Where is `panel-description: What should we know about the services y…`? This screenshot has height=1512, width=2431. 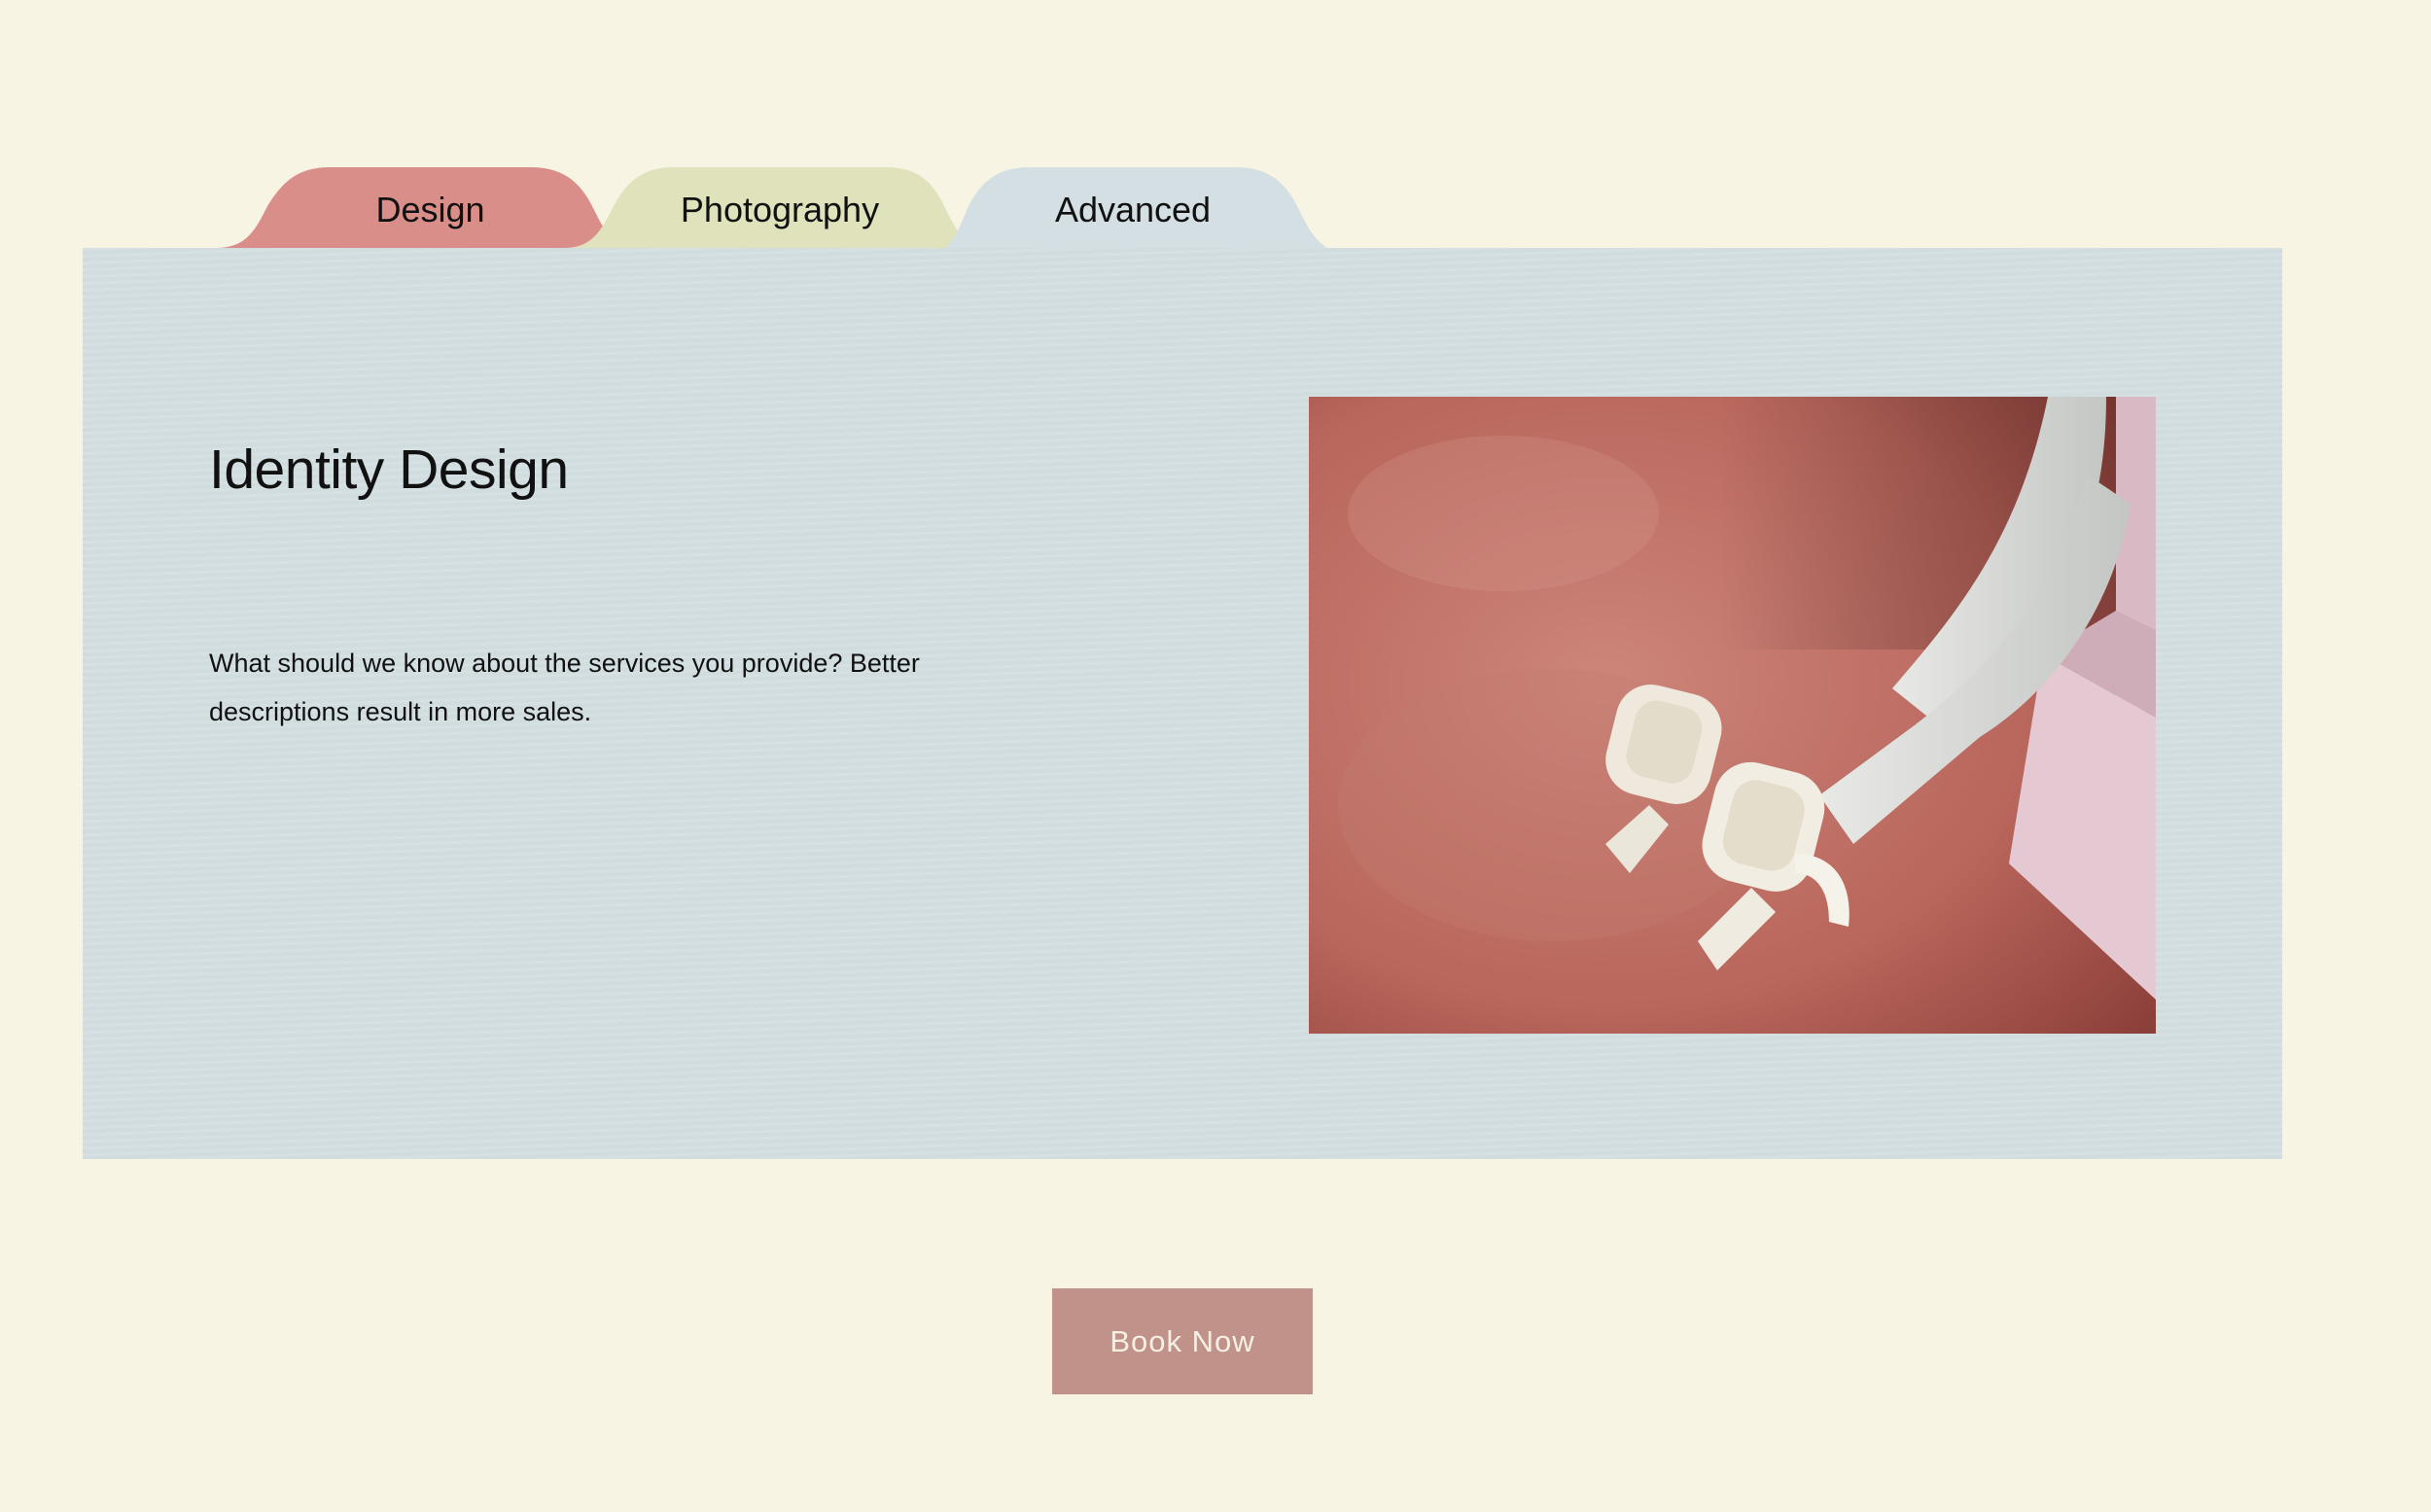 panel-description: What should we know about the services y… is located at coordinates (564, 687).